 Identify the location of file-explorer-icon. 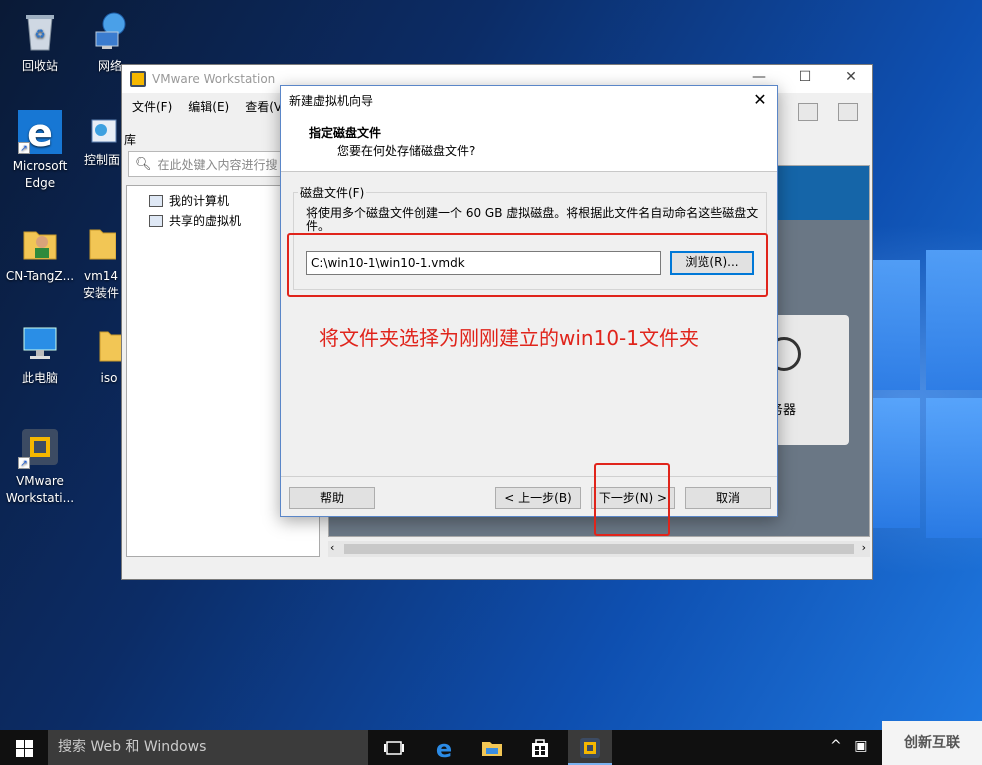
(492, 748).